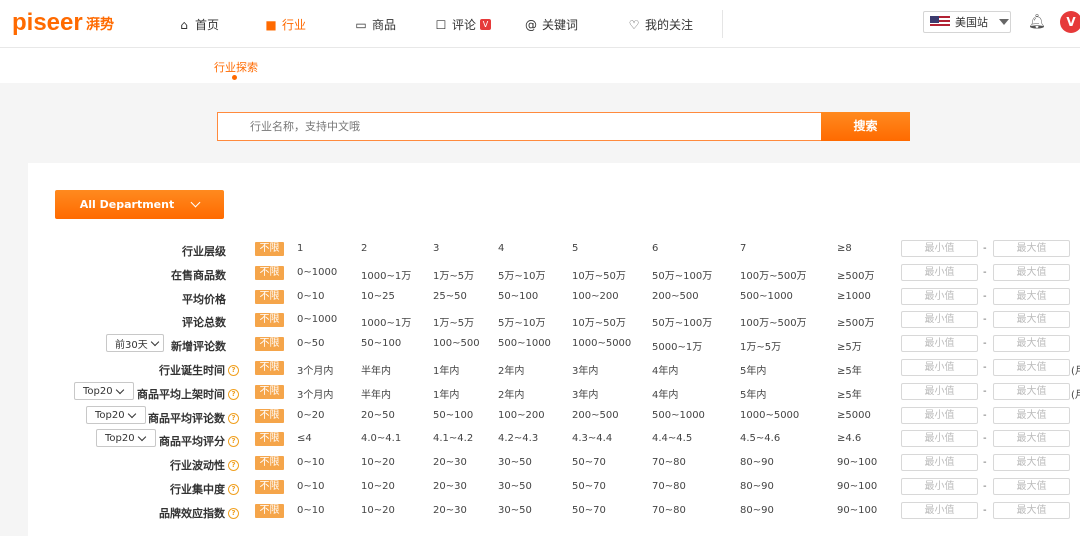  Describe the element at coordinates (592, 438) in the screenshot. I see `filter-option: 4.3~4.4` at that location.